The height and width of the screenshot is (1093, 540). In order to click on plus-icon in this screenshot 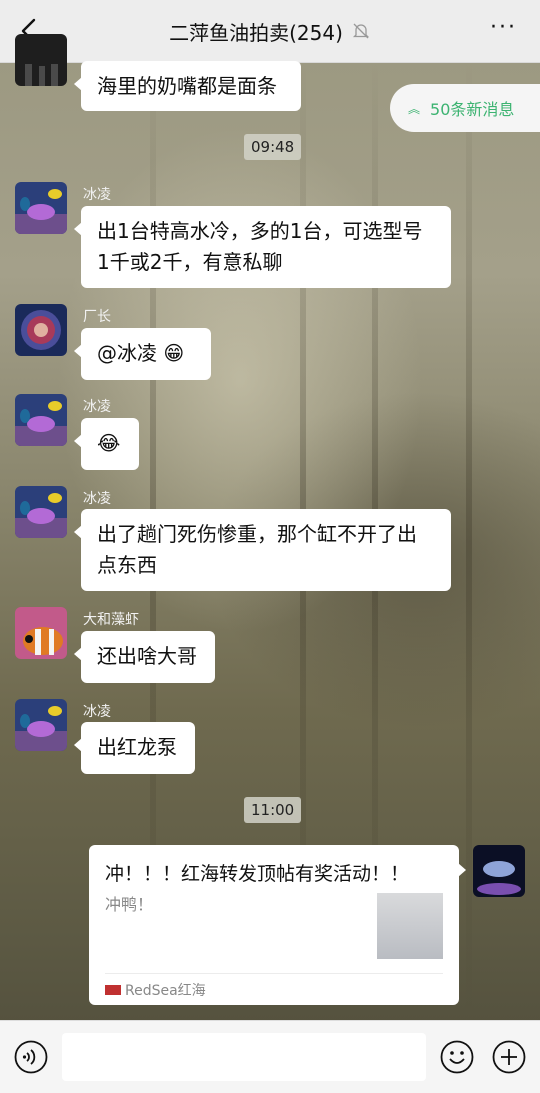, I will do `click(509, 1057)`.